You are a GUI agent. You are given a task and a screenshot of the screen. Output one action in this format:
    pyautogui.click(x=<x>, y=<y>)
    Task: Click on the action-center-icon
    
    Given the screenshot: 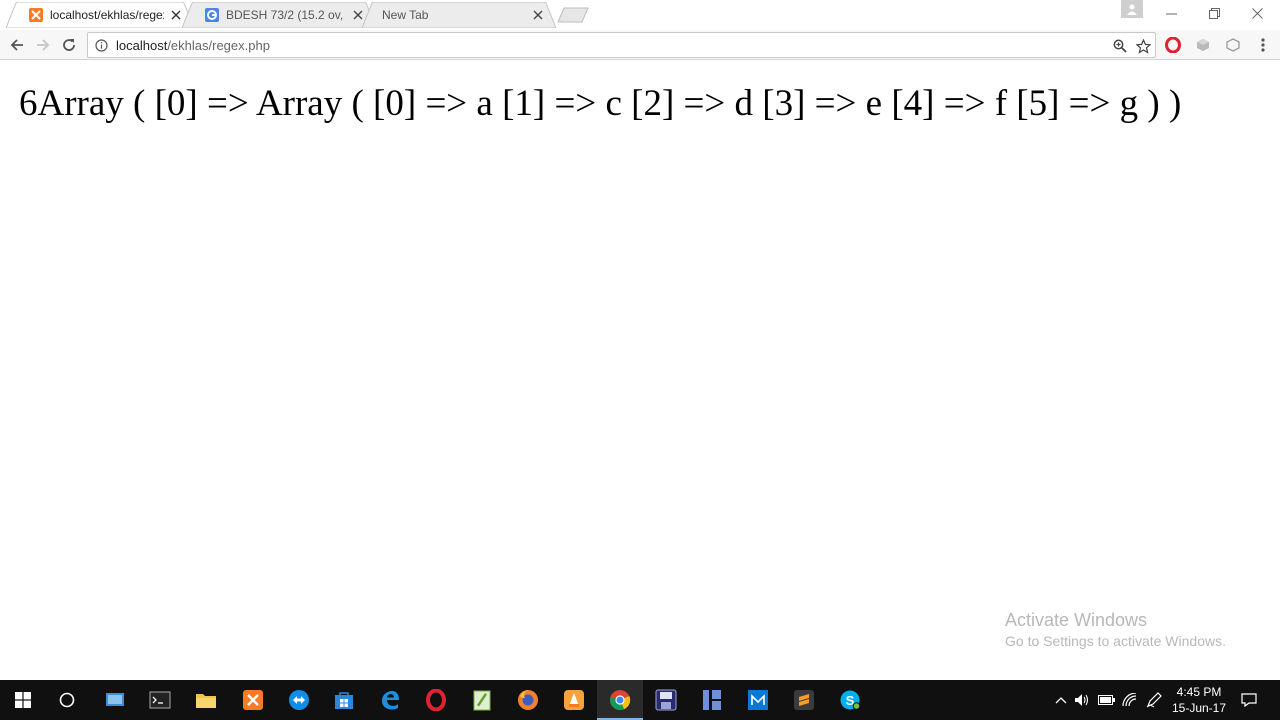 What is the action you would take?
    pyautogui.click(x=1249, y=700)
    